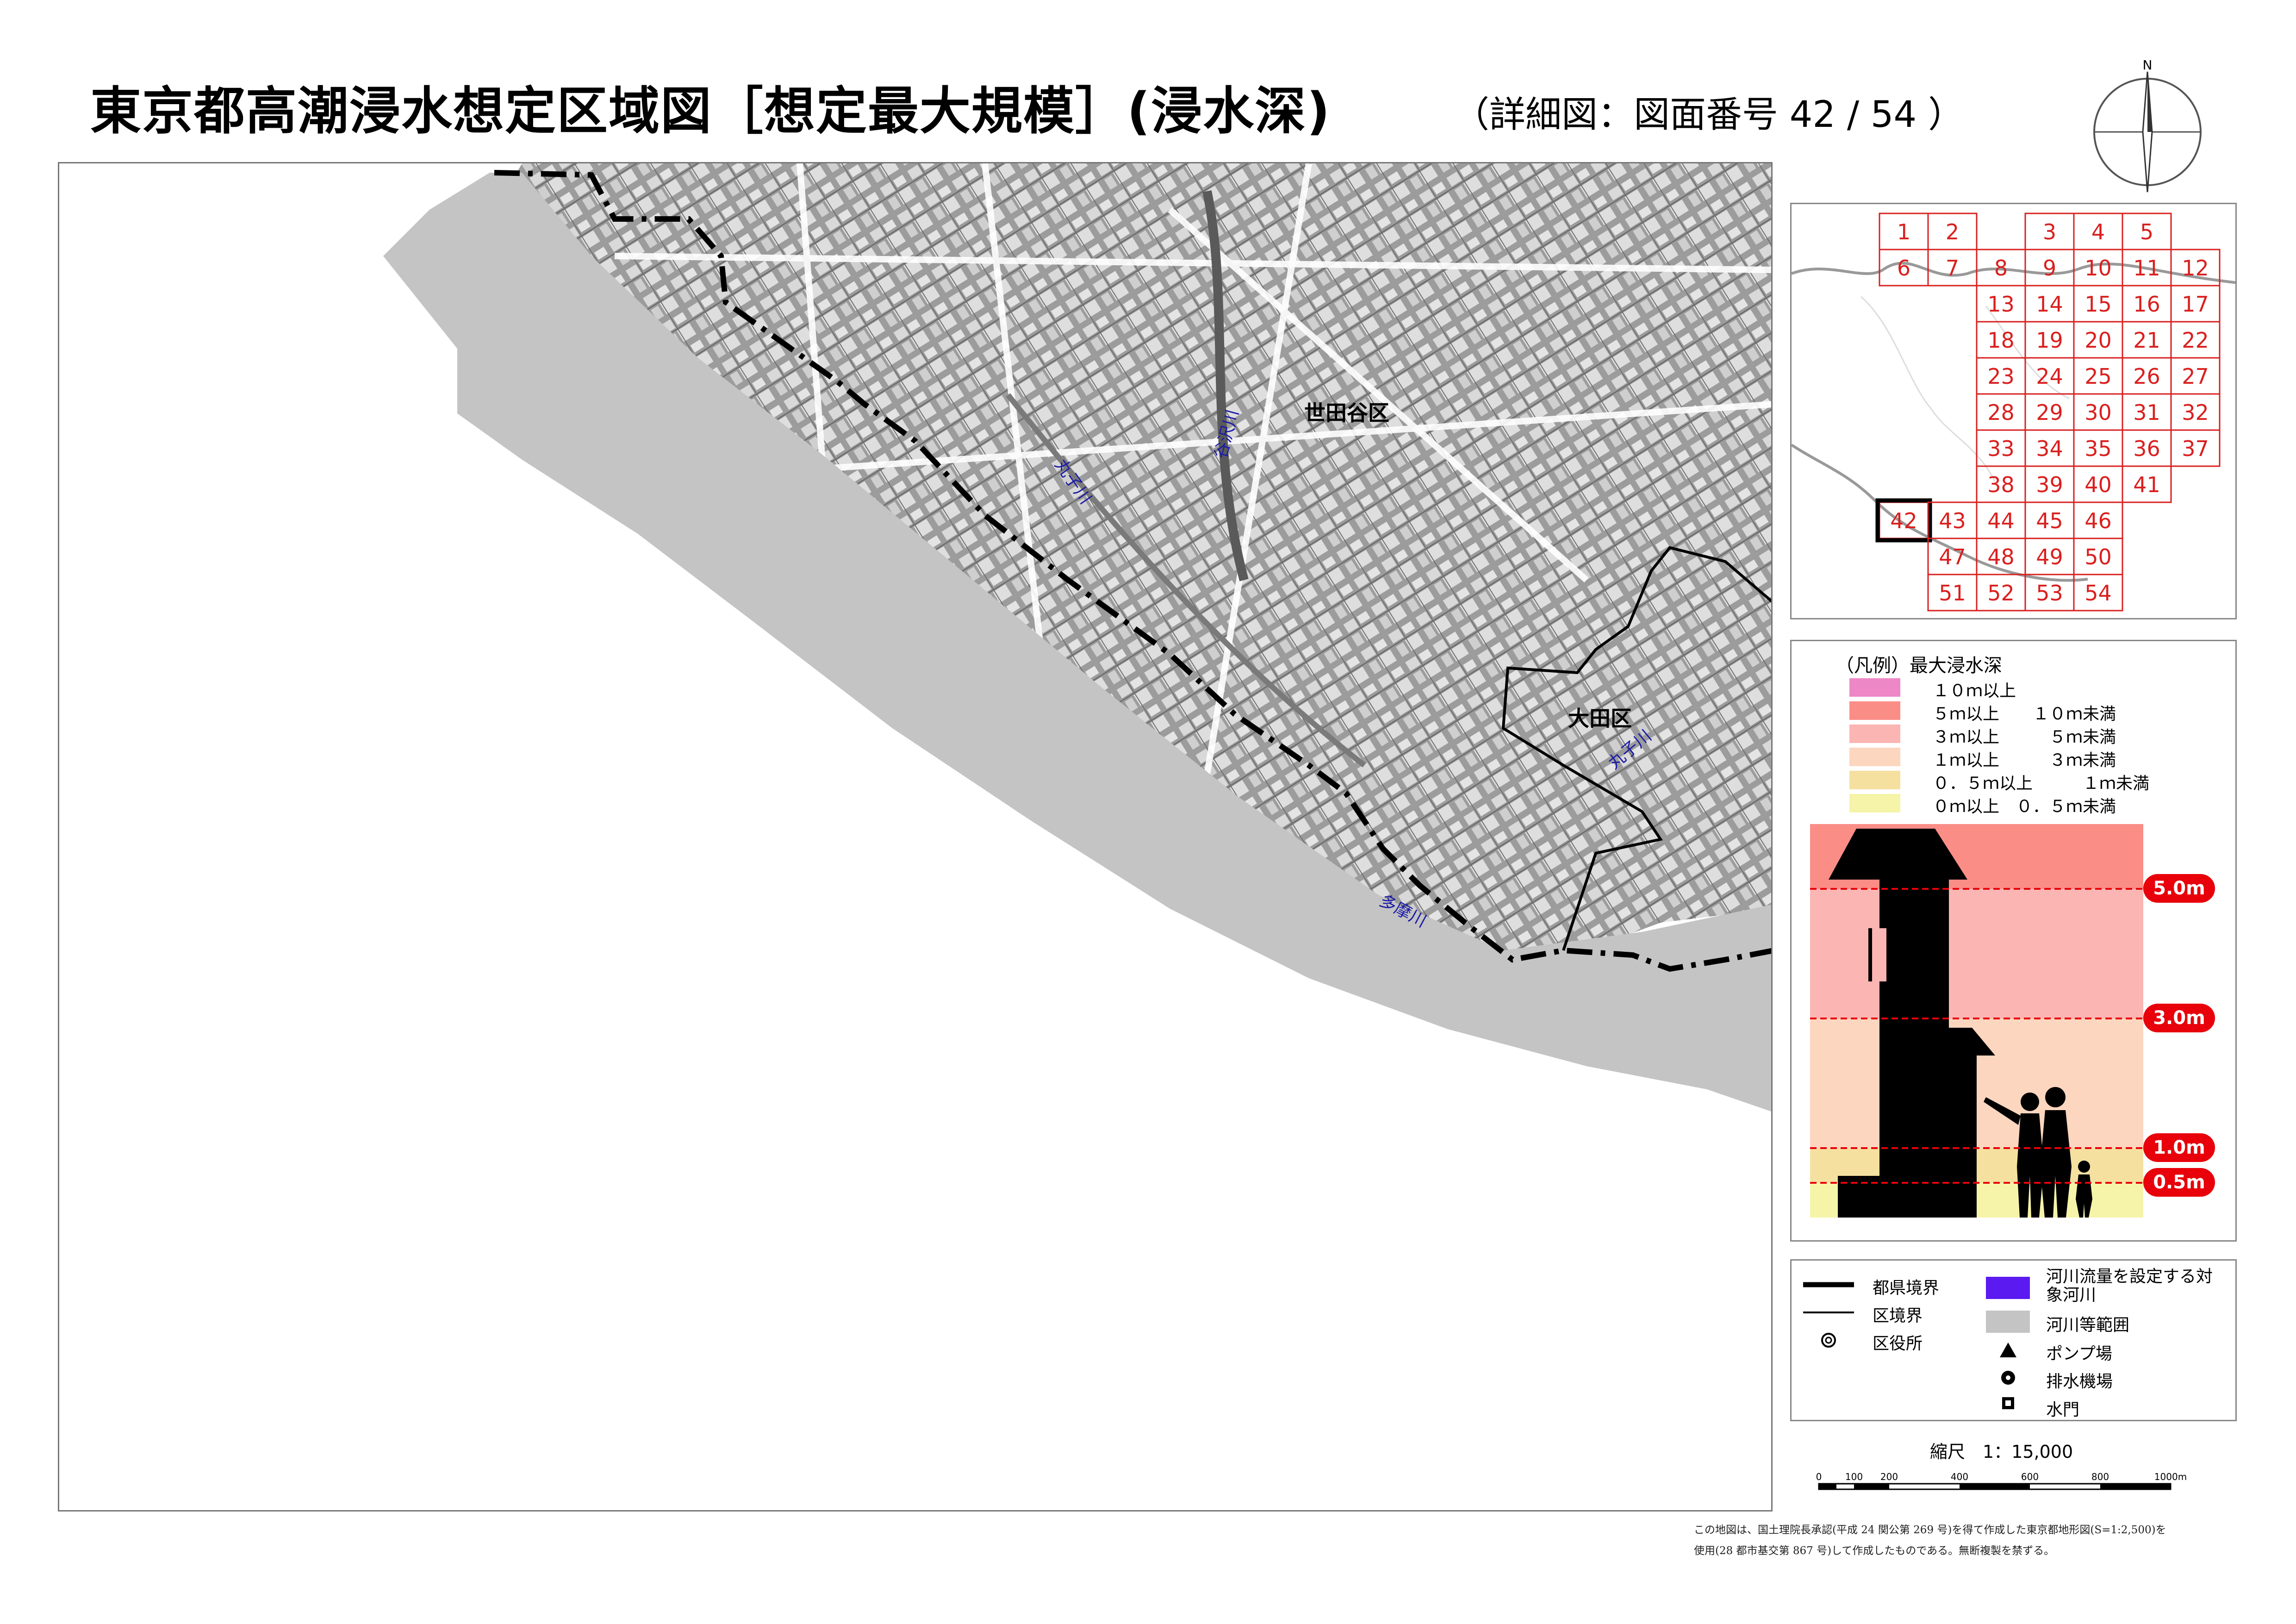 The image size is (2296, 1624). I want to click on north-label: N, so click(2148, 65).